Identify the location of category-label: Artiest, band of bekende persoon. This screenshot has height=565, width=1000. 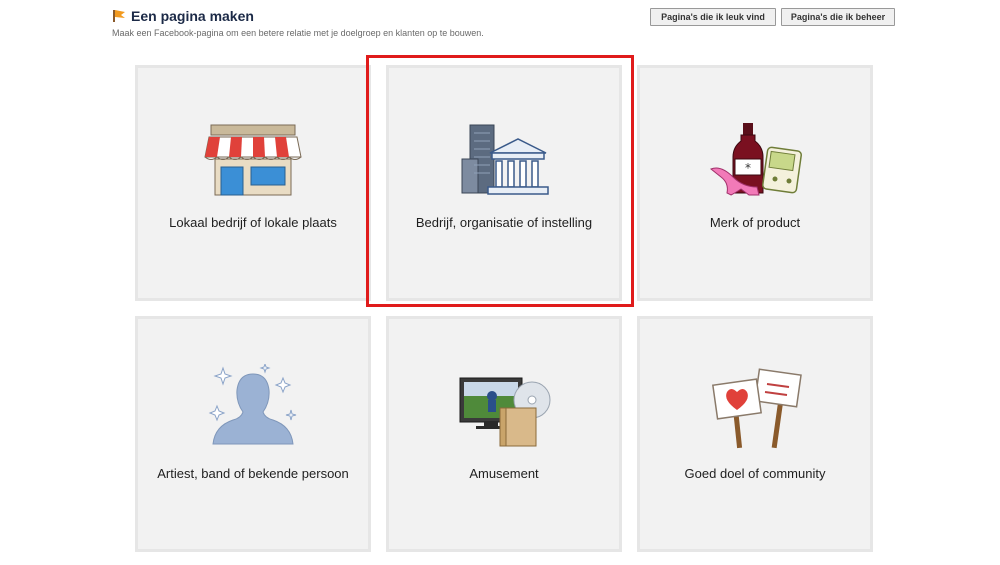
(253, 473).